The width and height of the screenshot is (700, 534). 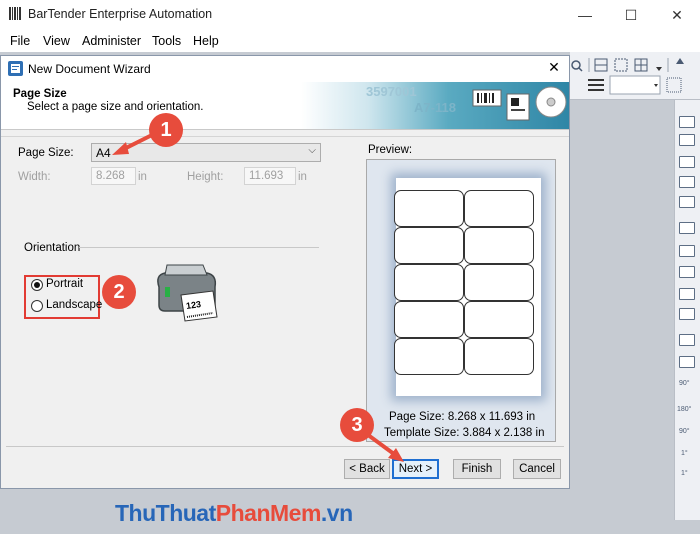 I want to click on page-size-value: A4, so click(x=103, y=153).